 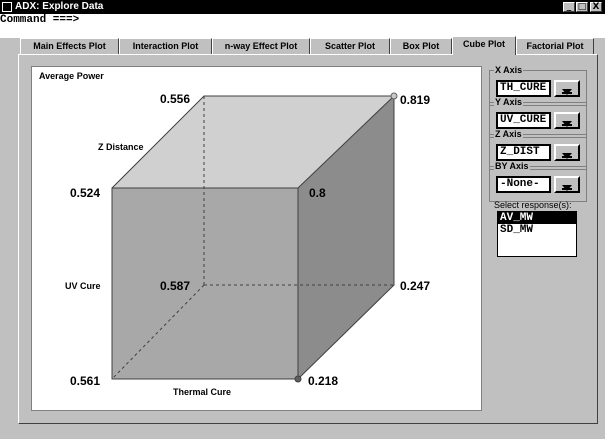 What do you see at coordinates (537, 230) in the screenshot?
I see `response-item-sd-mw: SD_MW` at bounding box center [537, 230].